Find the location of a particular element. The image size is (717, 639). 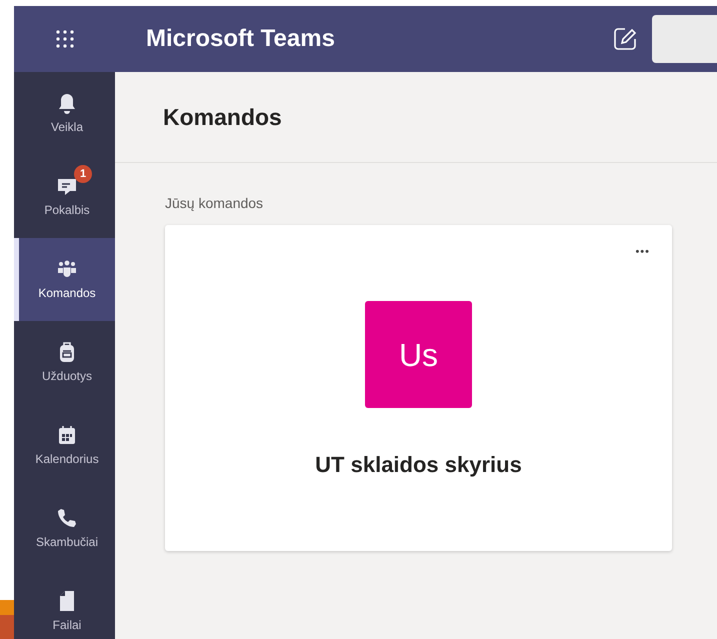

rail-item: Veikla is located at coordinates (64, 113).